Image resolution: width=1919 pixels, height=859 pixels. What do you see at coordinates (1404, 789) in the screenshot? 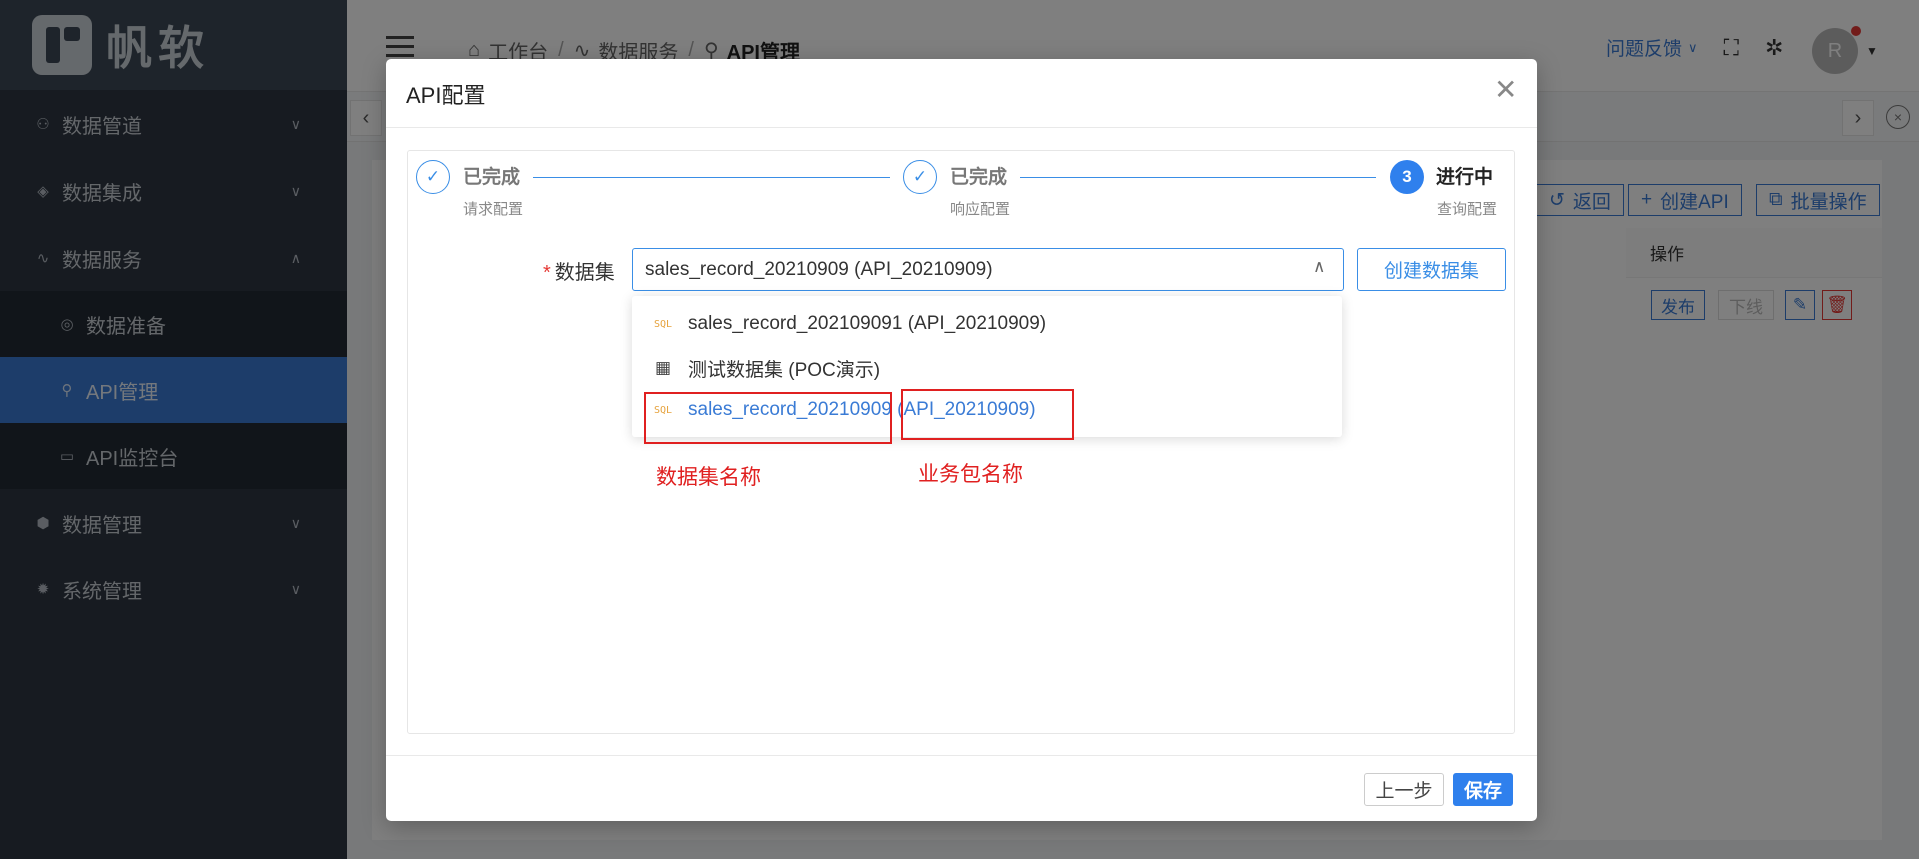
I see `prev-step-button: 上一步` at bounding box center [1404, 789].